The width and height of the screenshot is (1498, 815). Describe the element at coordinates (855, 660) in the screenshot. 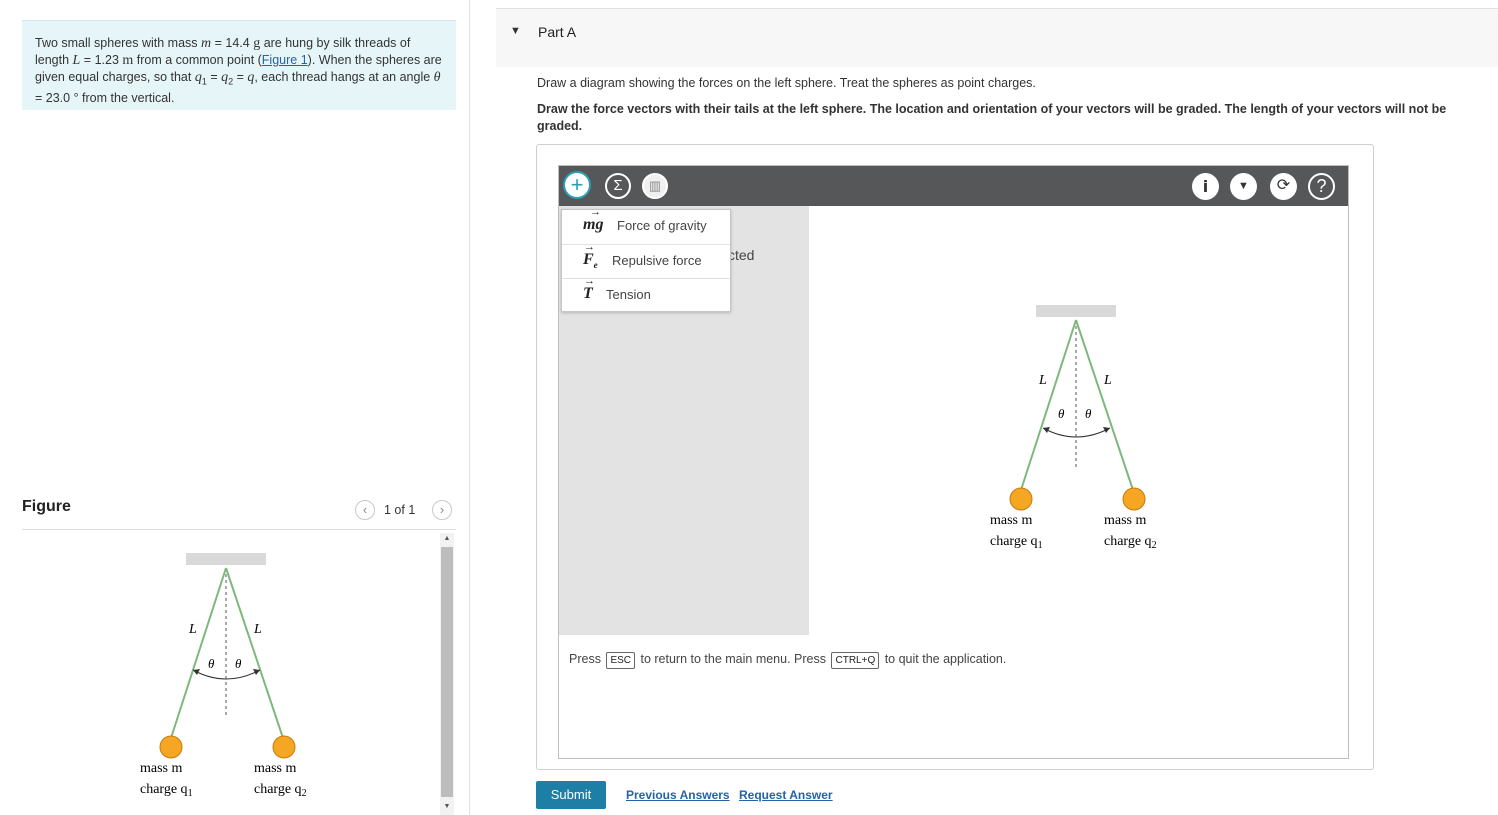

I see `ctrl-q-key: CTRL+Q` at that location.